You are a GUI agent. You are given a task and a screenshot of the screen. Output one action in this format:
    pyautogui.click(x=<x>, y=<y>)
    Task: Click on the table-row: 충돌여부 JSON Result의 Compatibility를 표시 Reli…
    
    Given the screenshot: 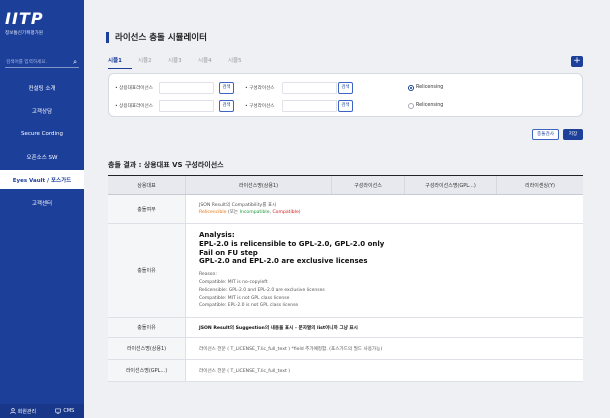 What is the action you would take?
    pyautogui.click(x=345, y=209)
    